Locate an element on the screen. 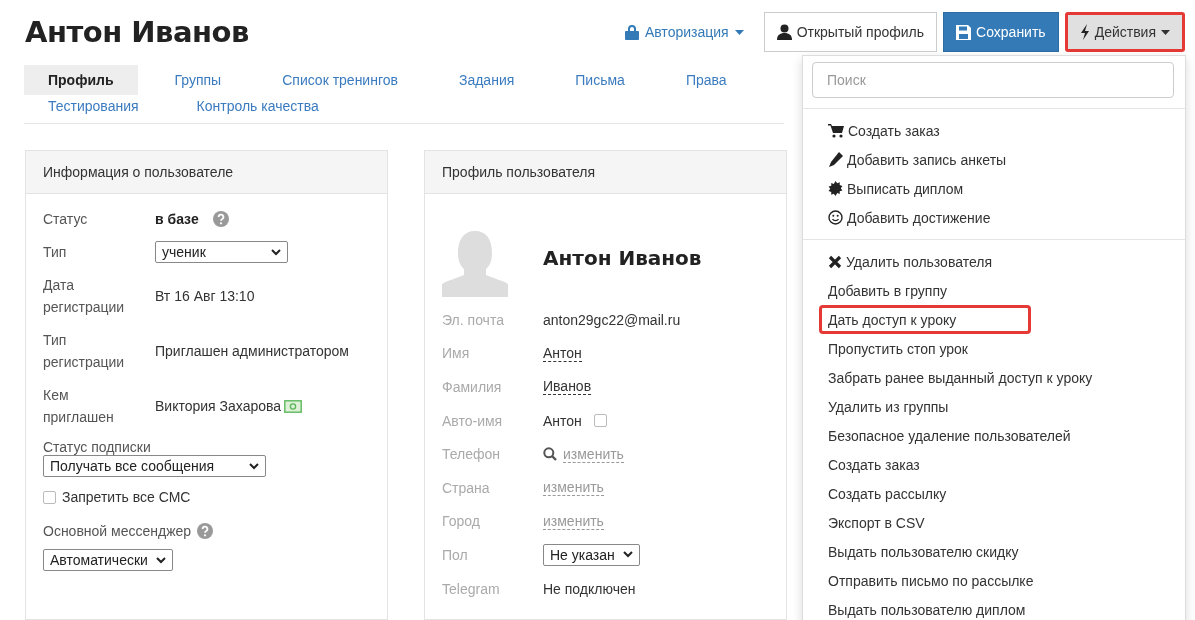 The image size is (1195, 620). smiley-icon is located at coordinates (835, 217).